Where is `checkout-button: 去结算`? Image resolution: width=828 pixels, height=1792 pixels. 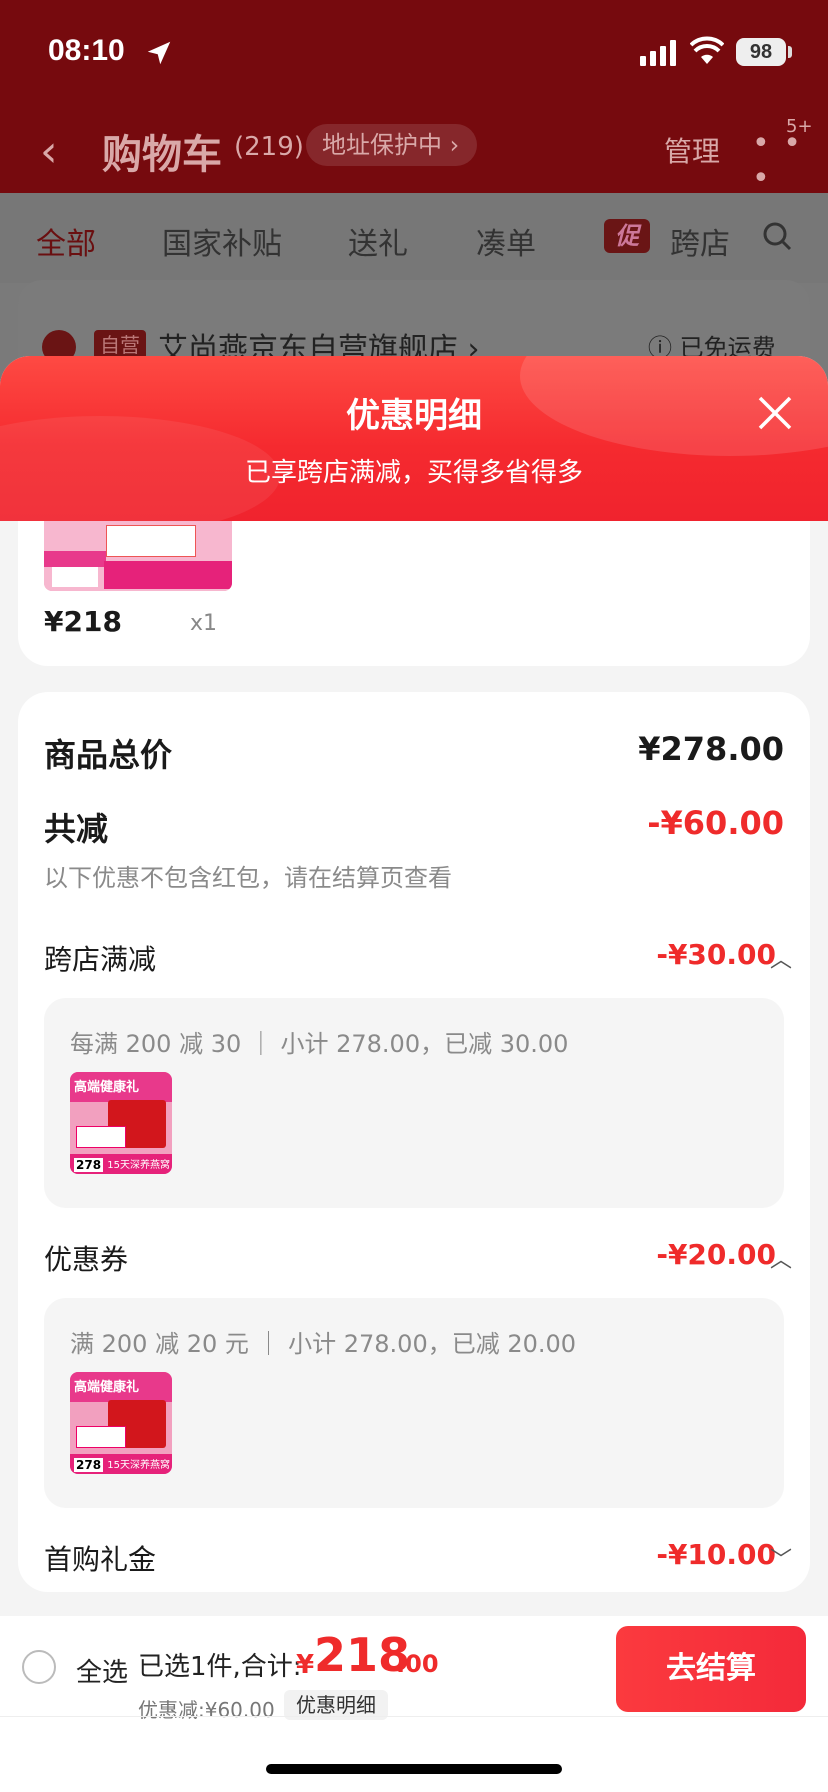
checkout-button: 去结算 is located at coordinates (711, 1669).